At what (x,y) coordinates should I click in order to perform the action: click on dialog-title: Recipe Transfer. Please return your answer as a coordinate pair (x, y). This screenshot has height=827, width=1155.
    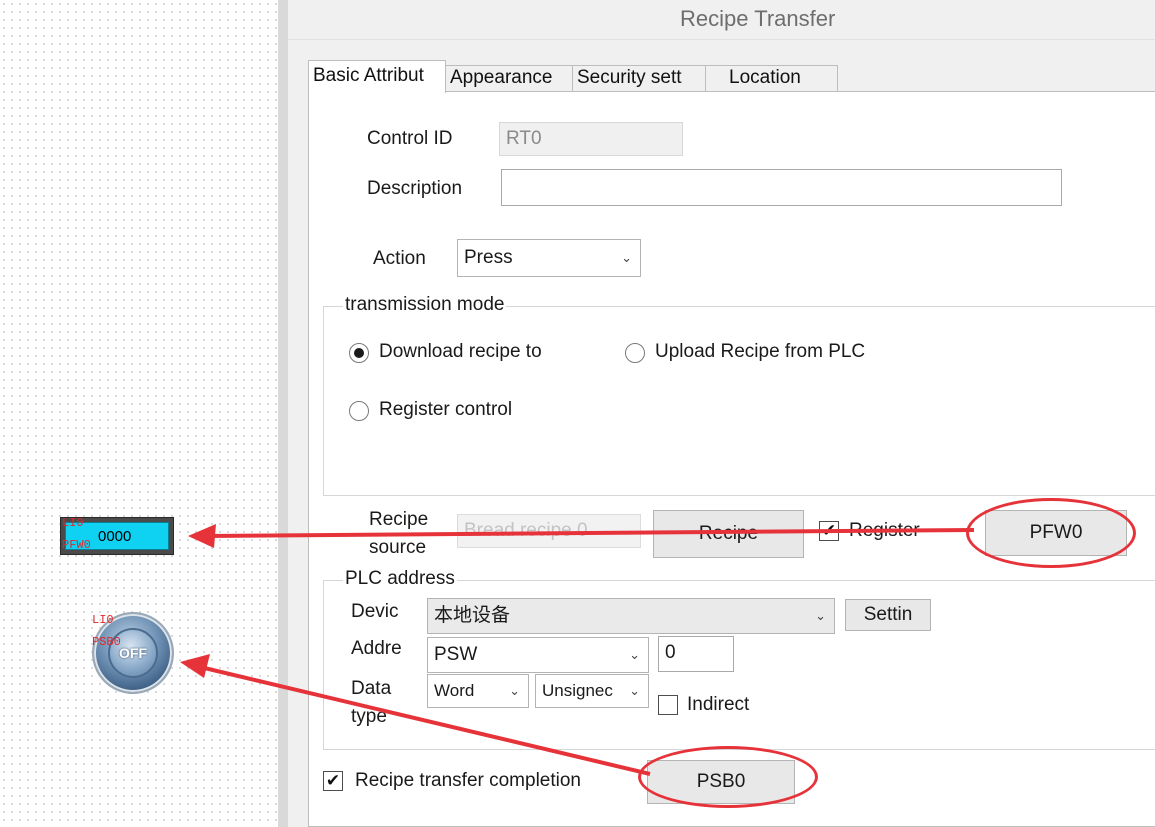
    Looking at the image, I should click on (758, 18).